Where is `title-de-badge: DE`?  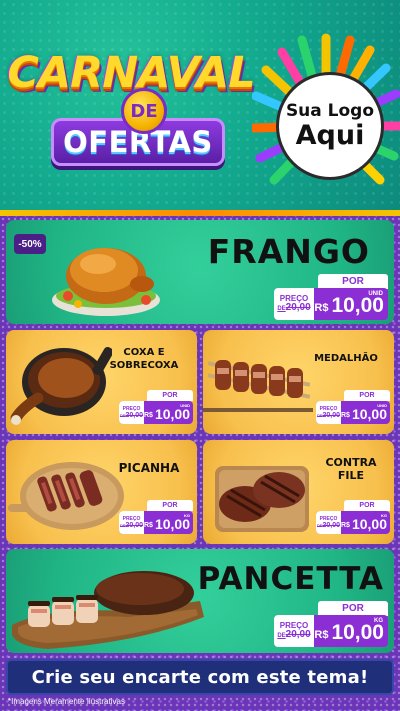
title-de-badge: DE is located at coordinates (144, 111).